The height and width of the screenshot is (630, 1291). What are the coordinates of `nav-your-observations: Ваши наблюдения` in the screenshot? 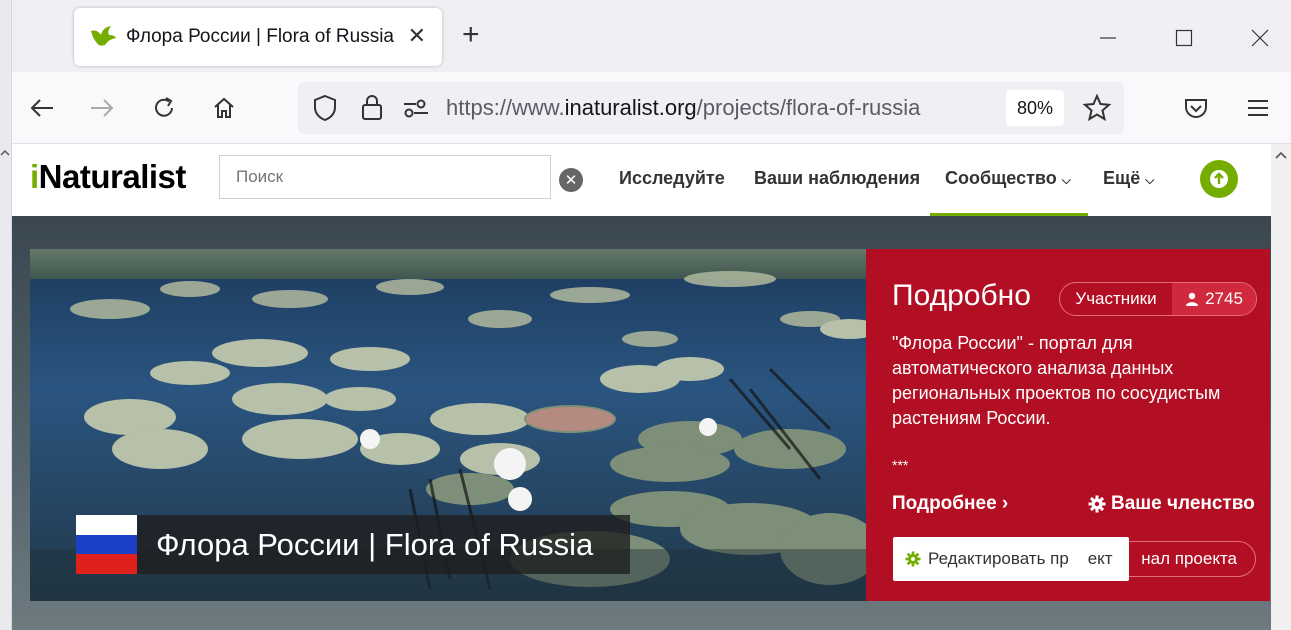 It's located at (837, 178).